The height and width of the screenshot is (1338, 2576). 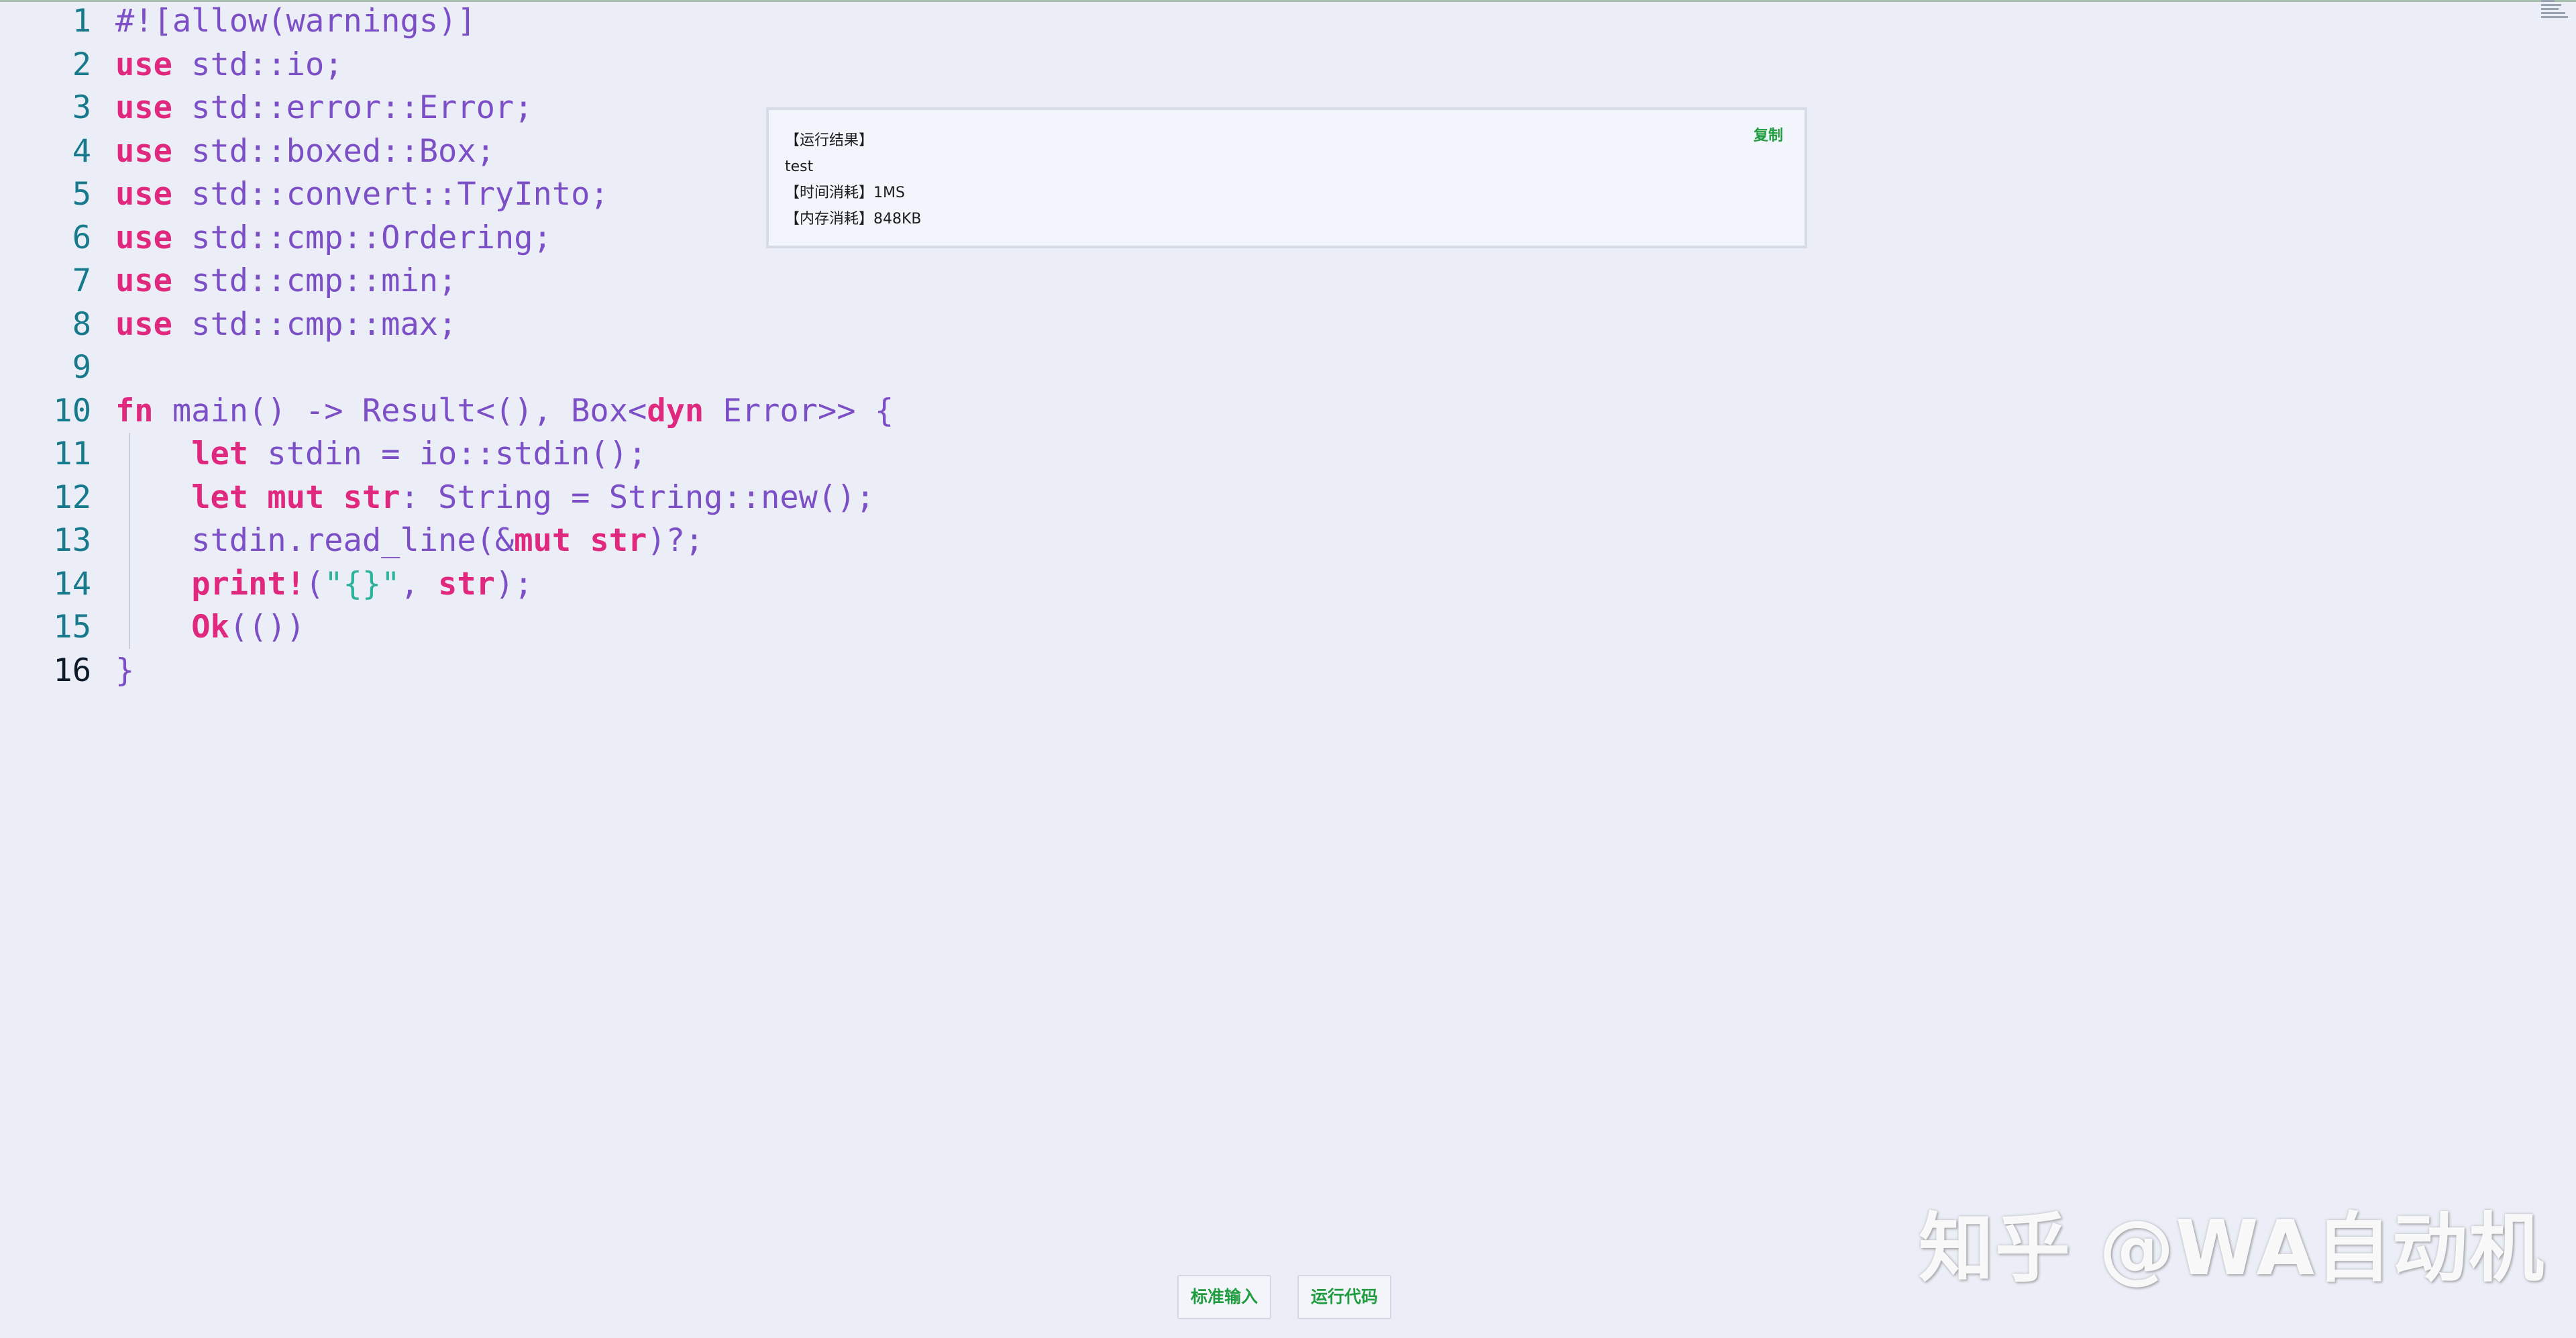 What do you see at coordinates (81, 108) in the screenshot?
I see `line-number: 3` at bounding box center [81, 108].